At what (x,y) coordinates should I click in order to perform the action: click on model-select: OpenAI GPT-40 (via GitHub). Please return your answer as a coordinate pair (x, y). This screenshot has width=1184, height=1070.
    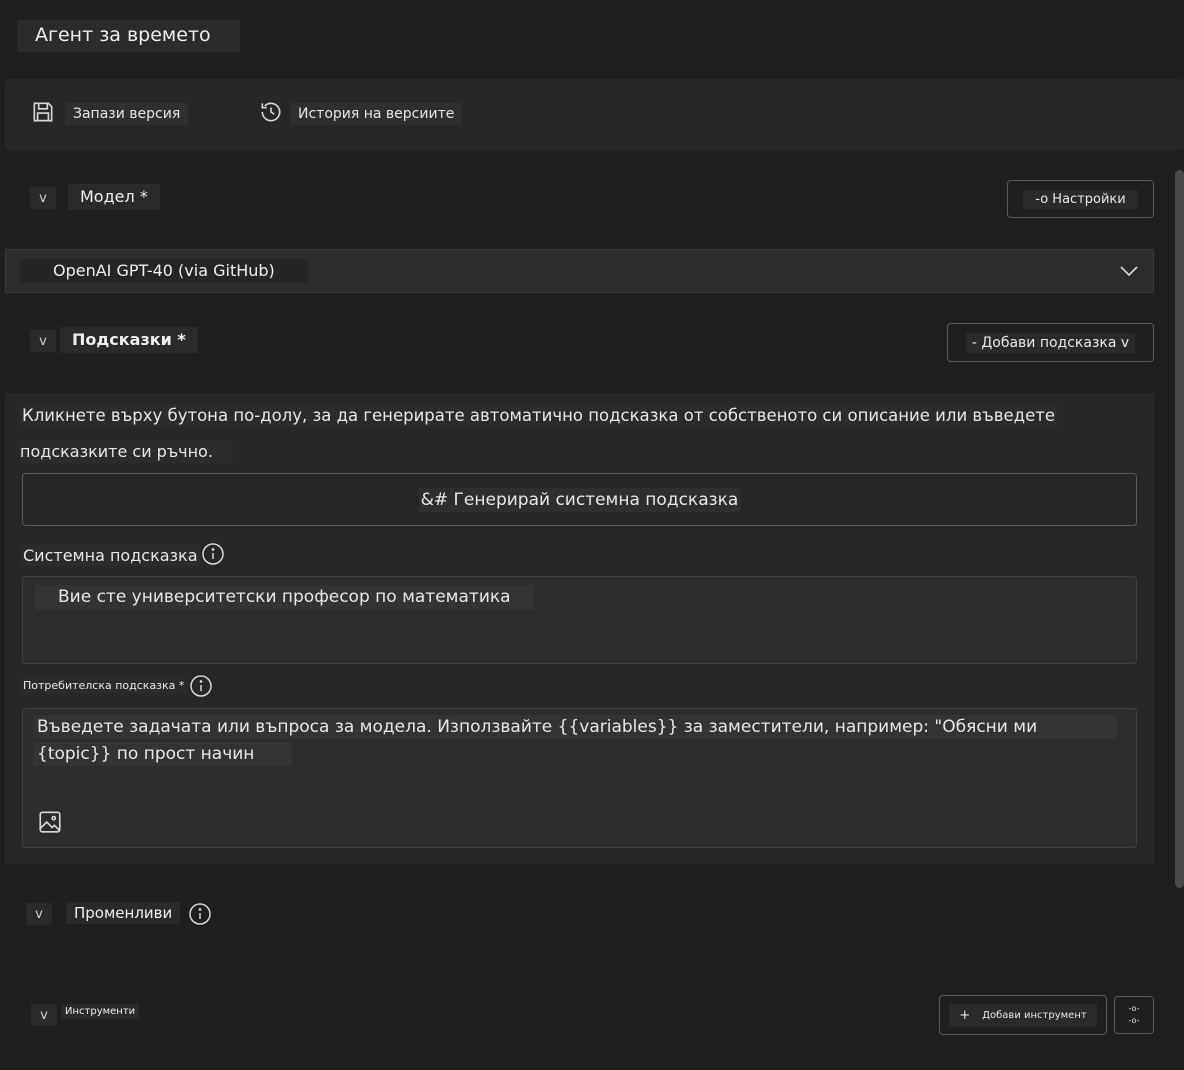
    Looking at the image, I should click on (579, 271).